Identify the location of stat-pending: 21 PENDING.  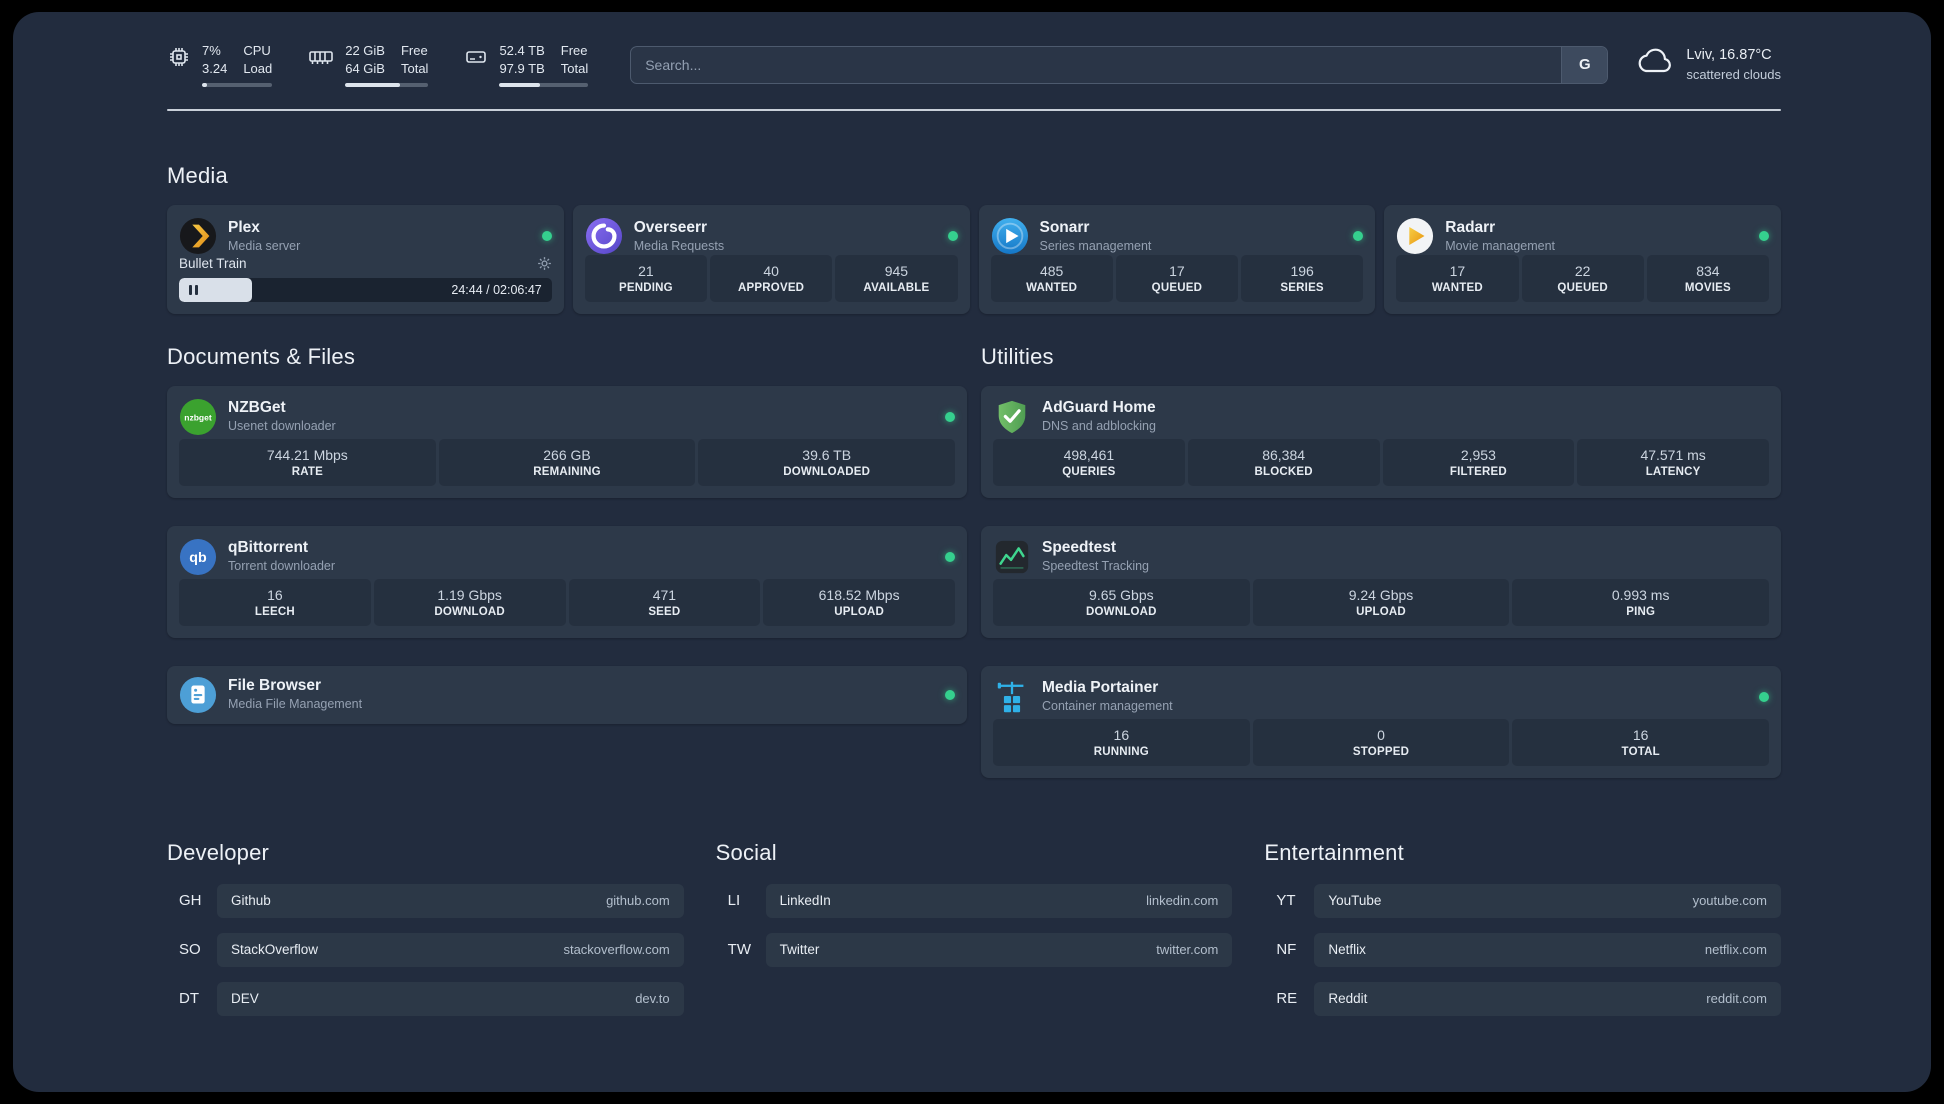
(645, 278).